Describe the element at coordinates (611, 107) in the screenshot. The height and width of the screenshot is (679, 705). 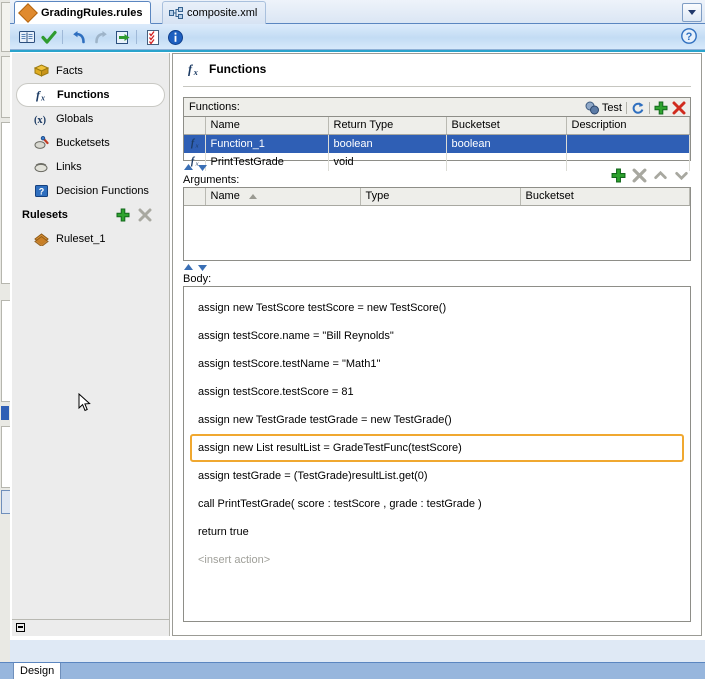
I see `test-button-label: Test` at that location.